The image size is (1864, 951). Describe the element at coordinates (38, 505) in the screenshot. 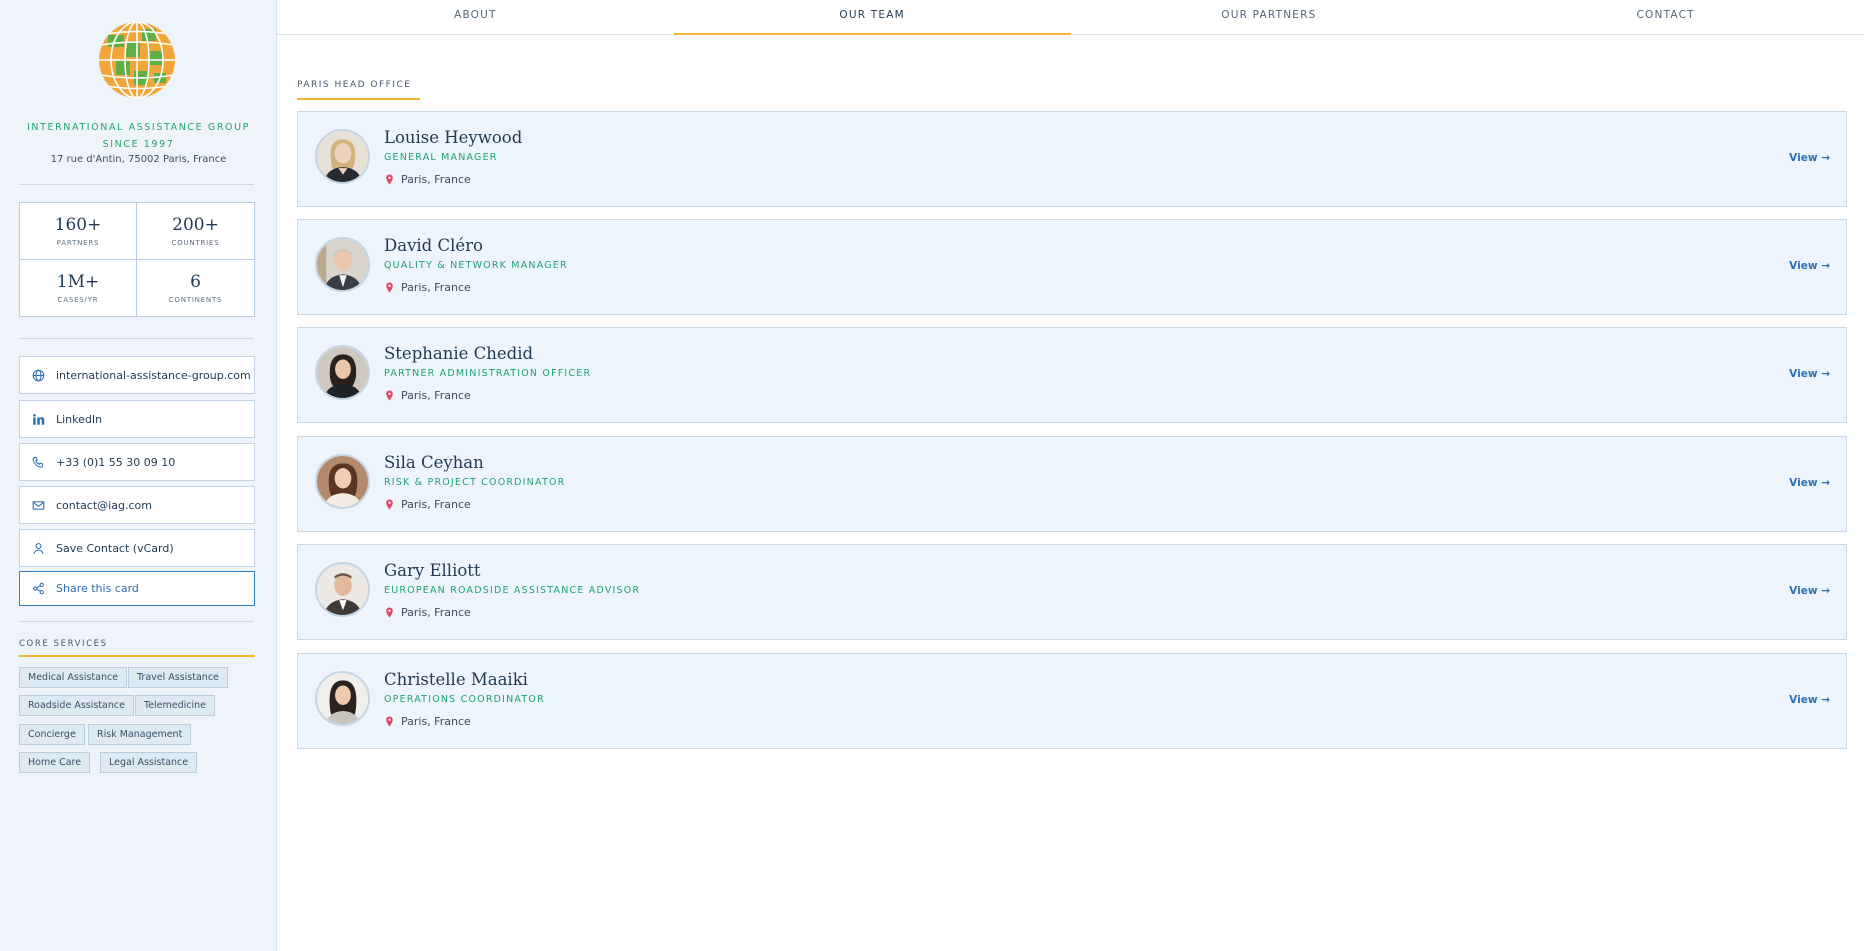

I see `mail-icon` at that location.